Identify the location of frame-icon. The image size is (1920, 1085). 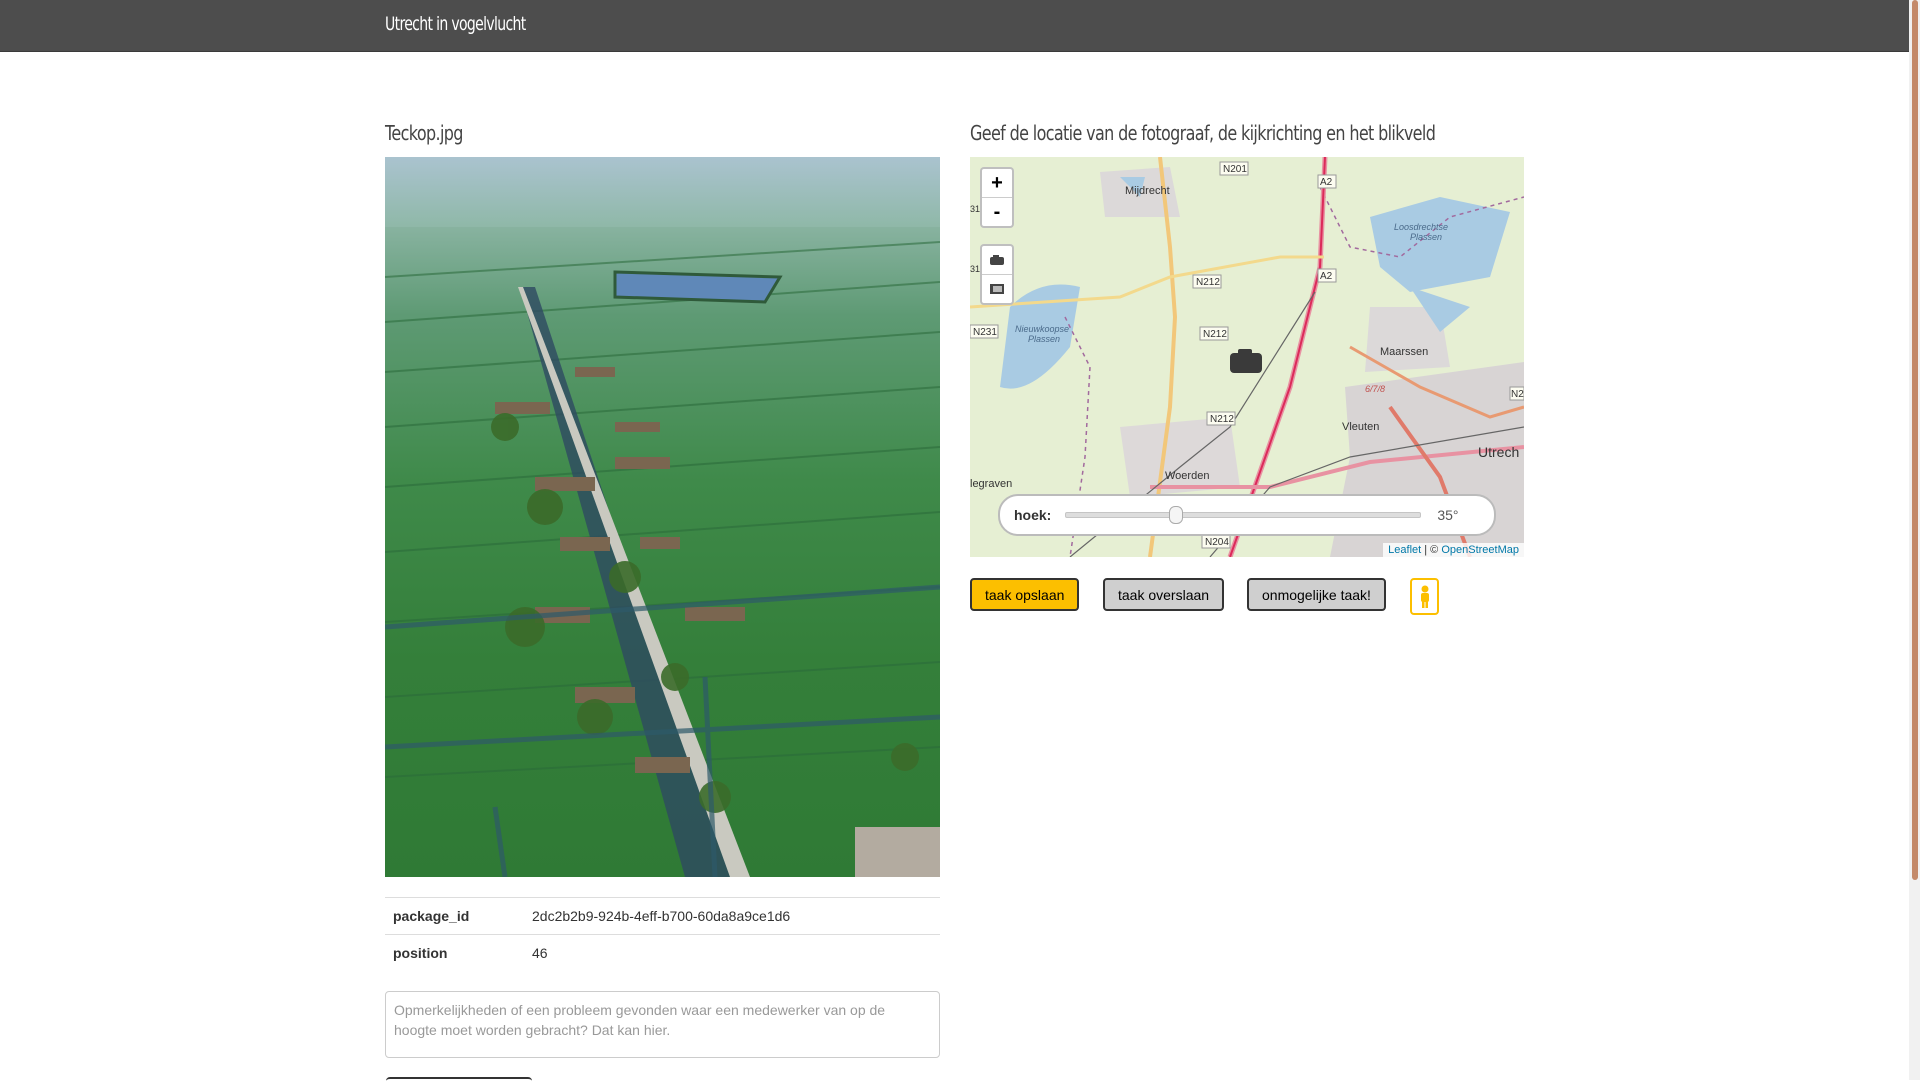
(997, 289).